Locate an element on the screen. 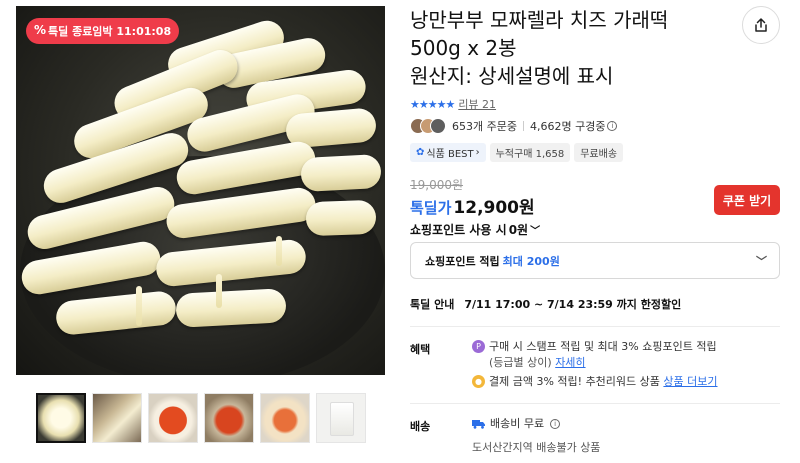 The height and width of the screenshot is (463, 800). shipping-label: 배송 is located at coordinates (420, 426).